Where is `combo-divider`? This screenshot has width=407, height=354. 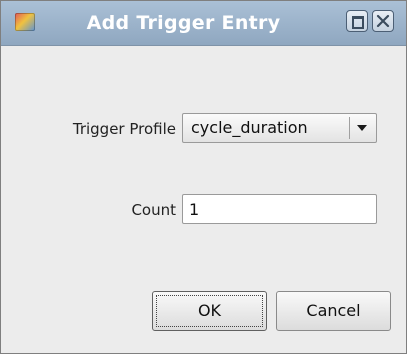 combo-divider is located at coordinates (349, 128).